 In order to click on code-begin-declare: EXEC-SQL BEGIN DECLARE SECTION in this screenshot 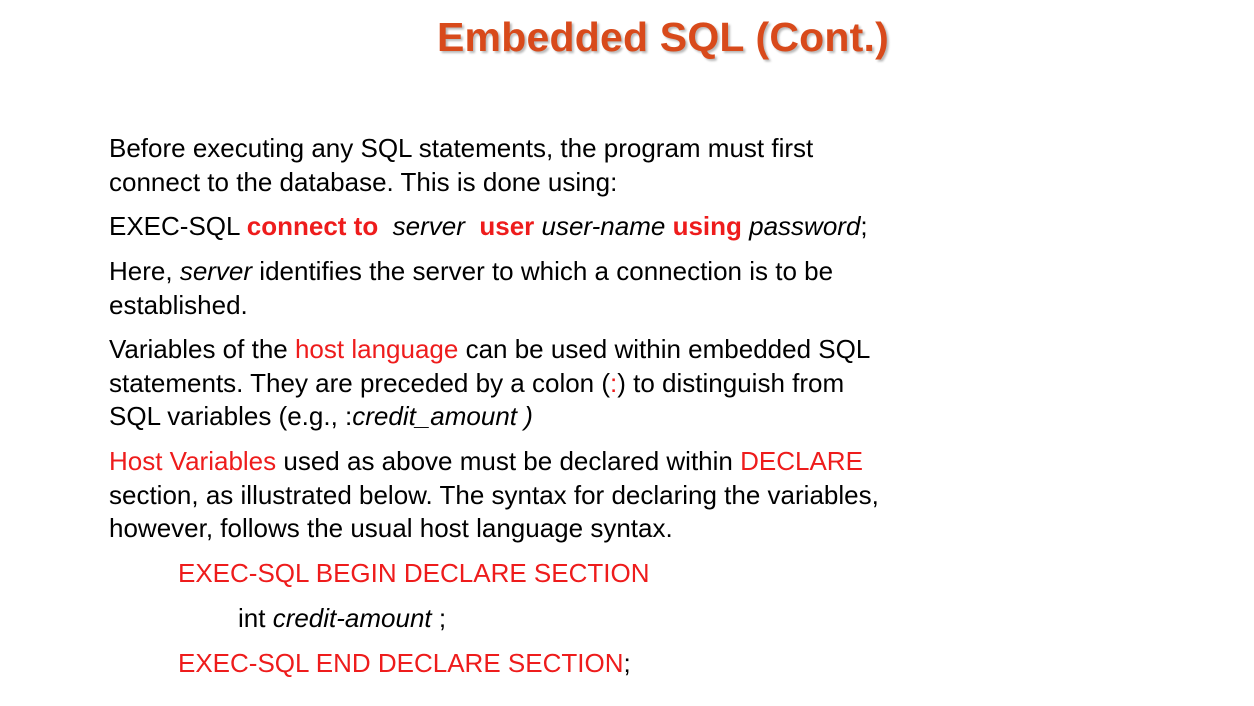, I will do `click(414, 573)`.